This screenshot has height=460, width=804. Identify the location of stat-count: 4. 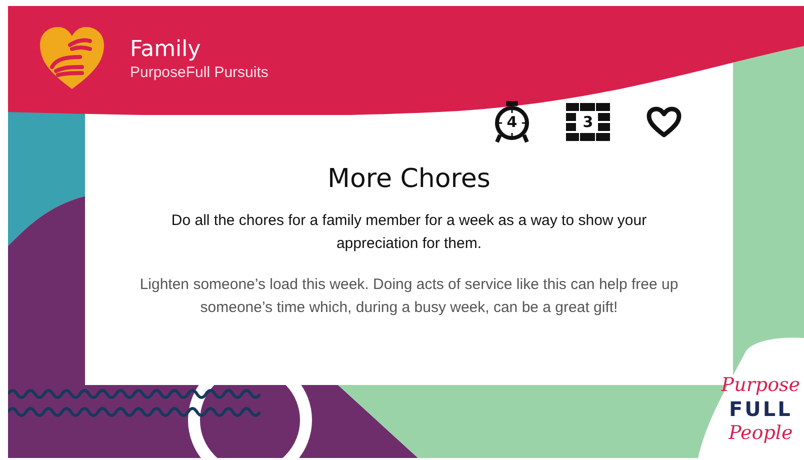
(512, 122).